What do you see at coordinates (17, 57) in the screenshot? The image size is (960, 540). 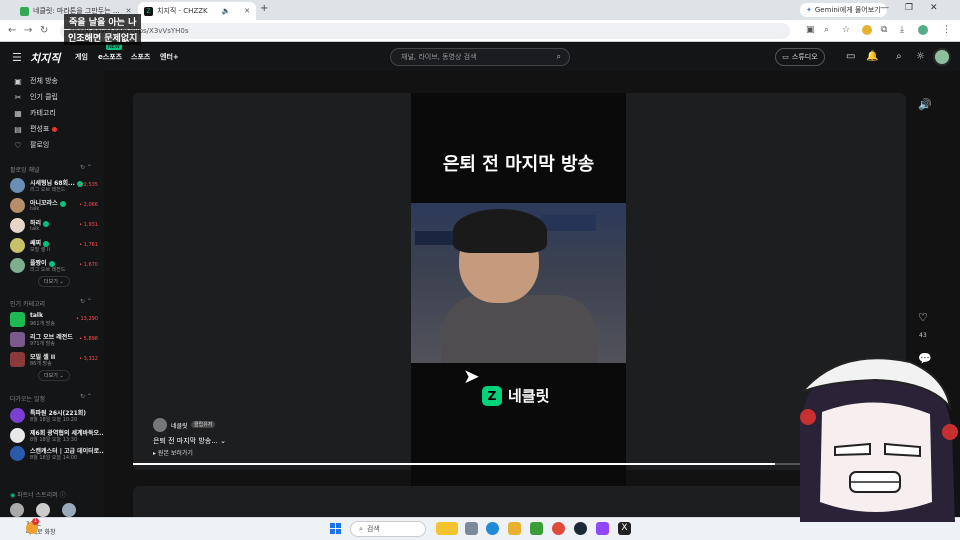 I see `menu-icon: ☰` at bounding box center [17, 57].